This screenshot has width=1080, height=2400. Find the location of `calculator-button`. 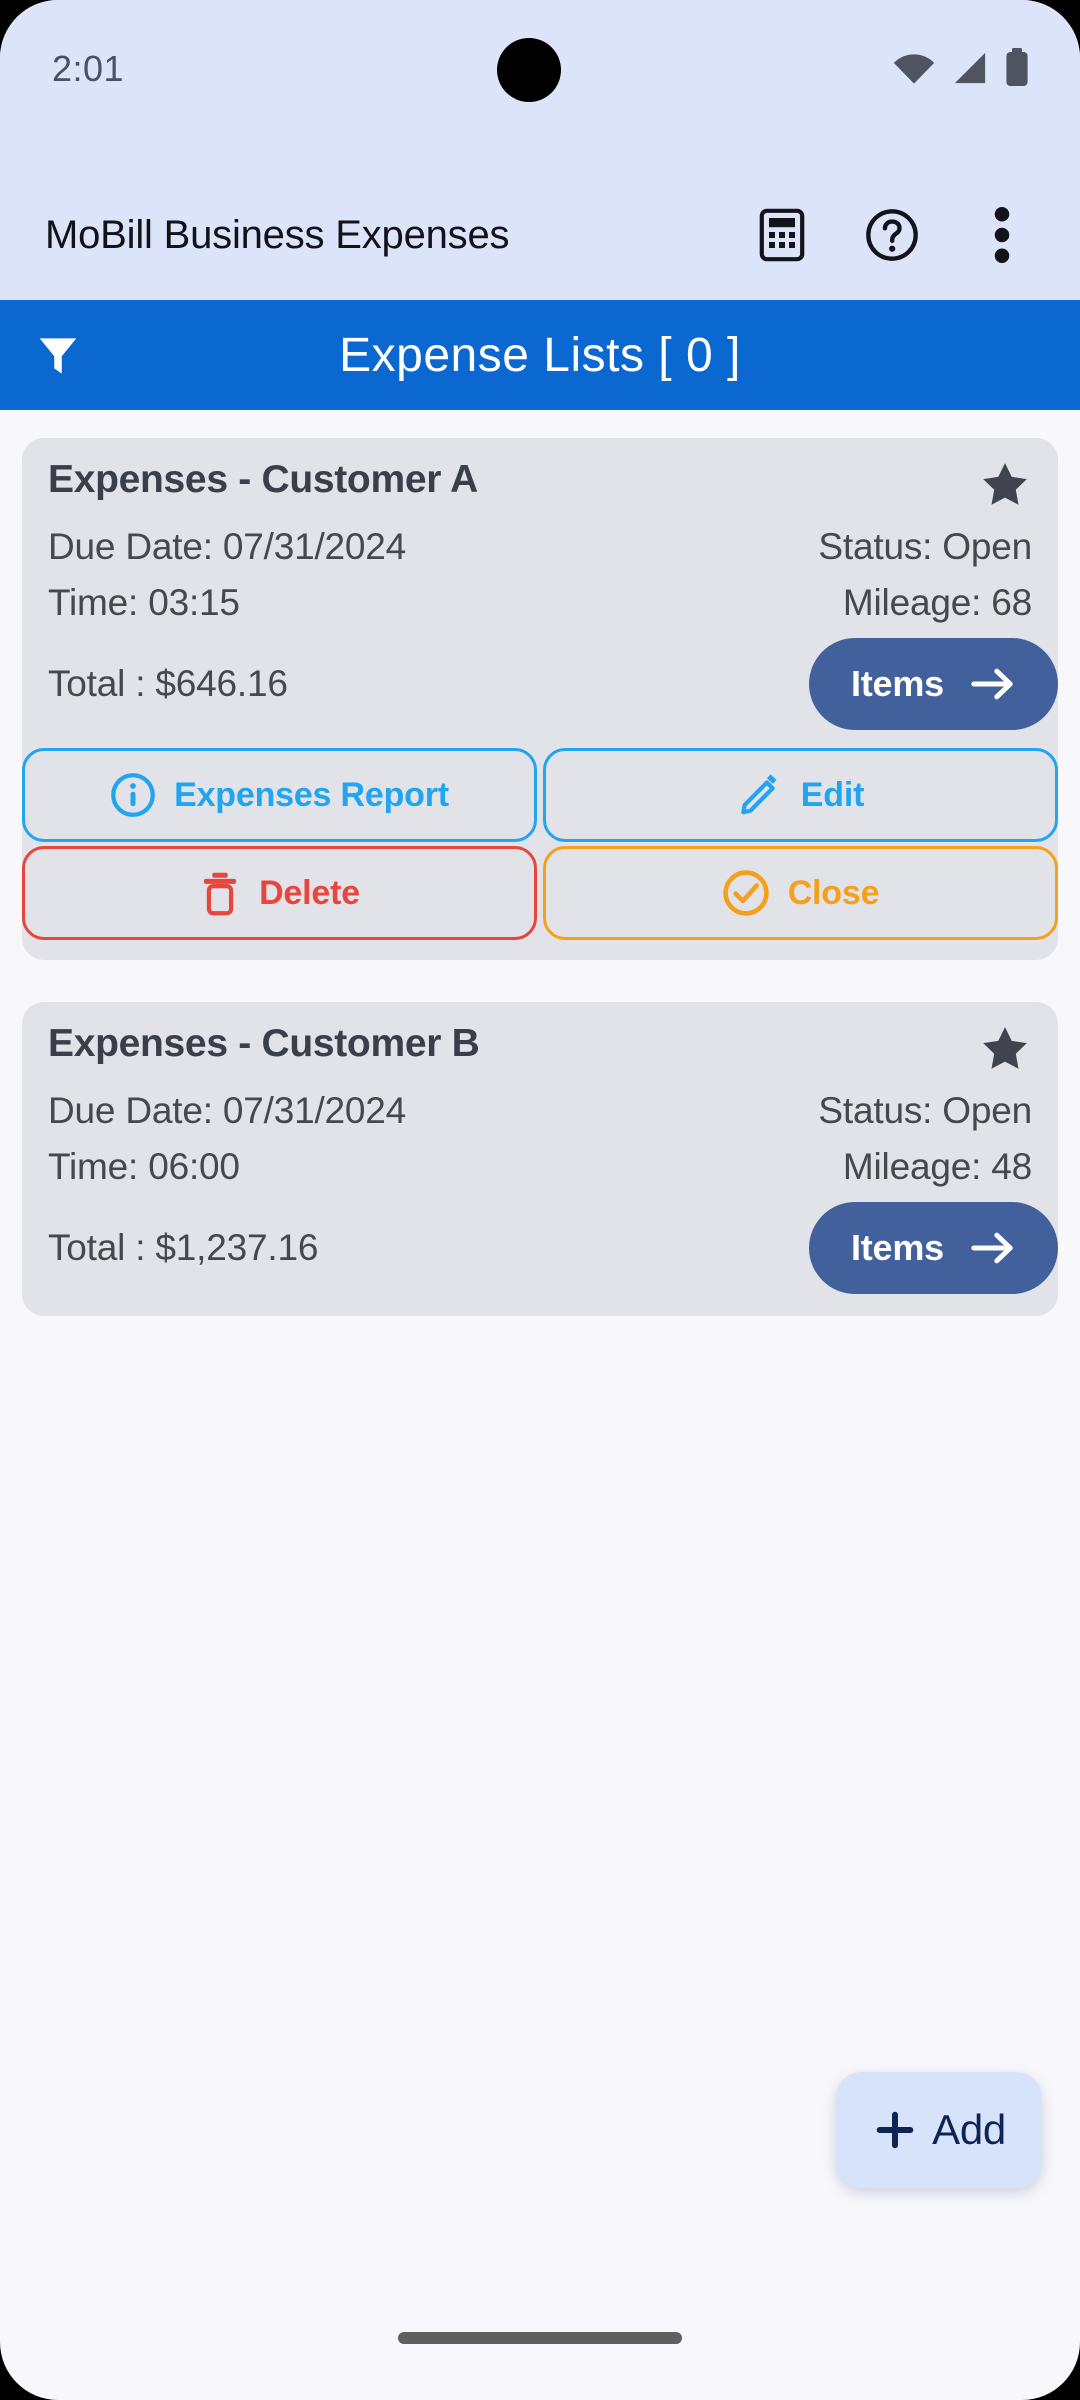

calculator-button is located at coordinates (782, 235).